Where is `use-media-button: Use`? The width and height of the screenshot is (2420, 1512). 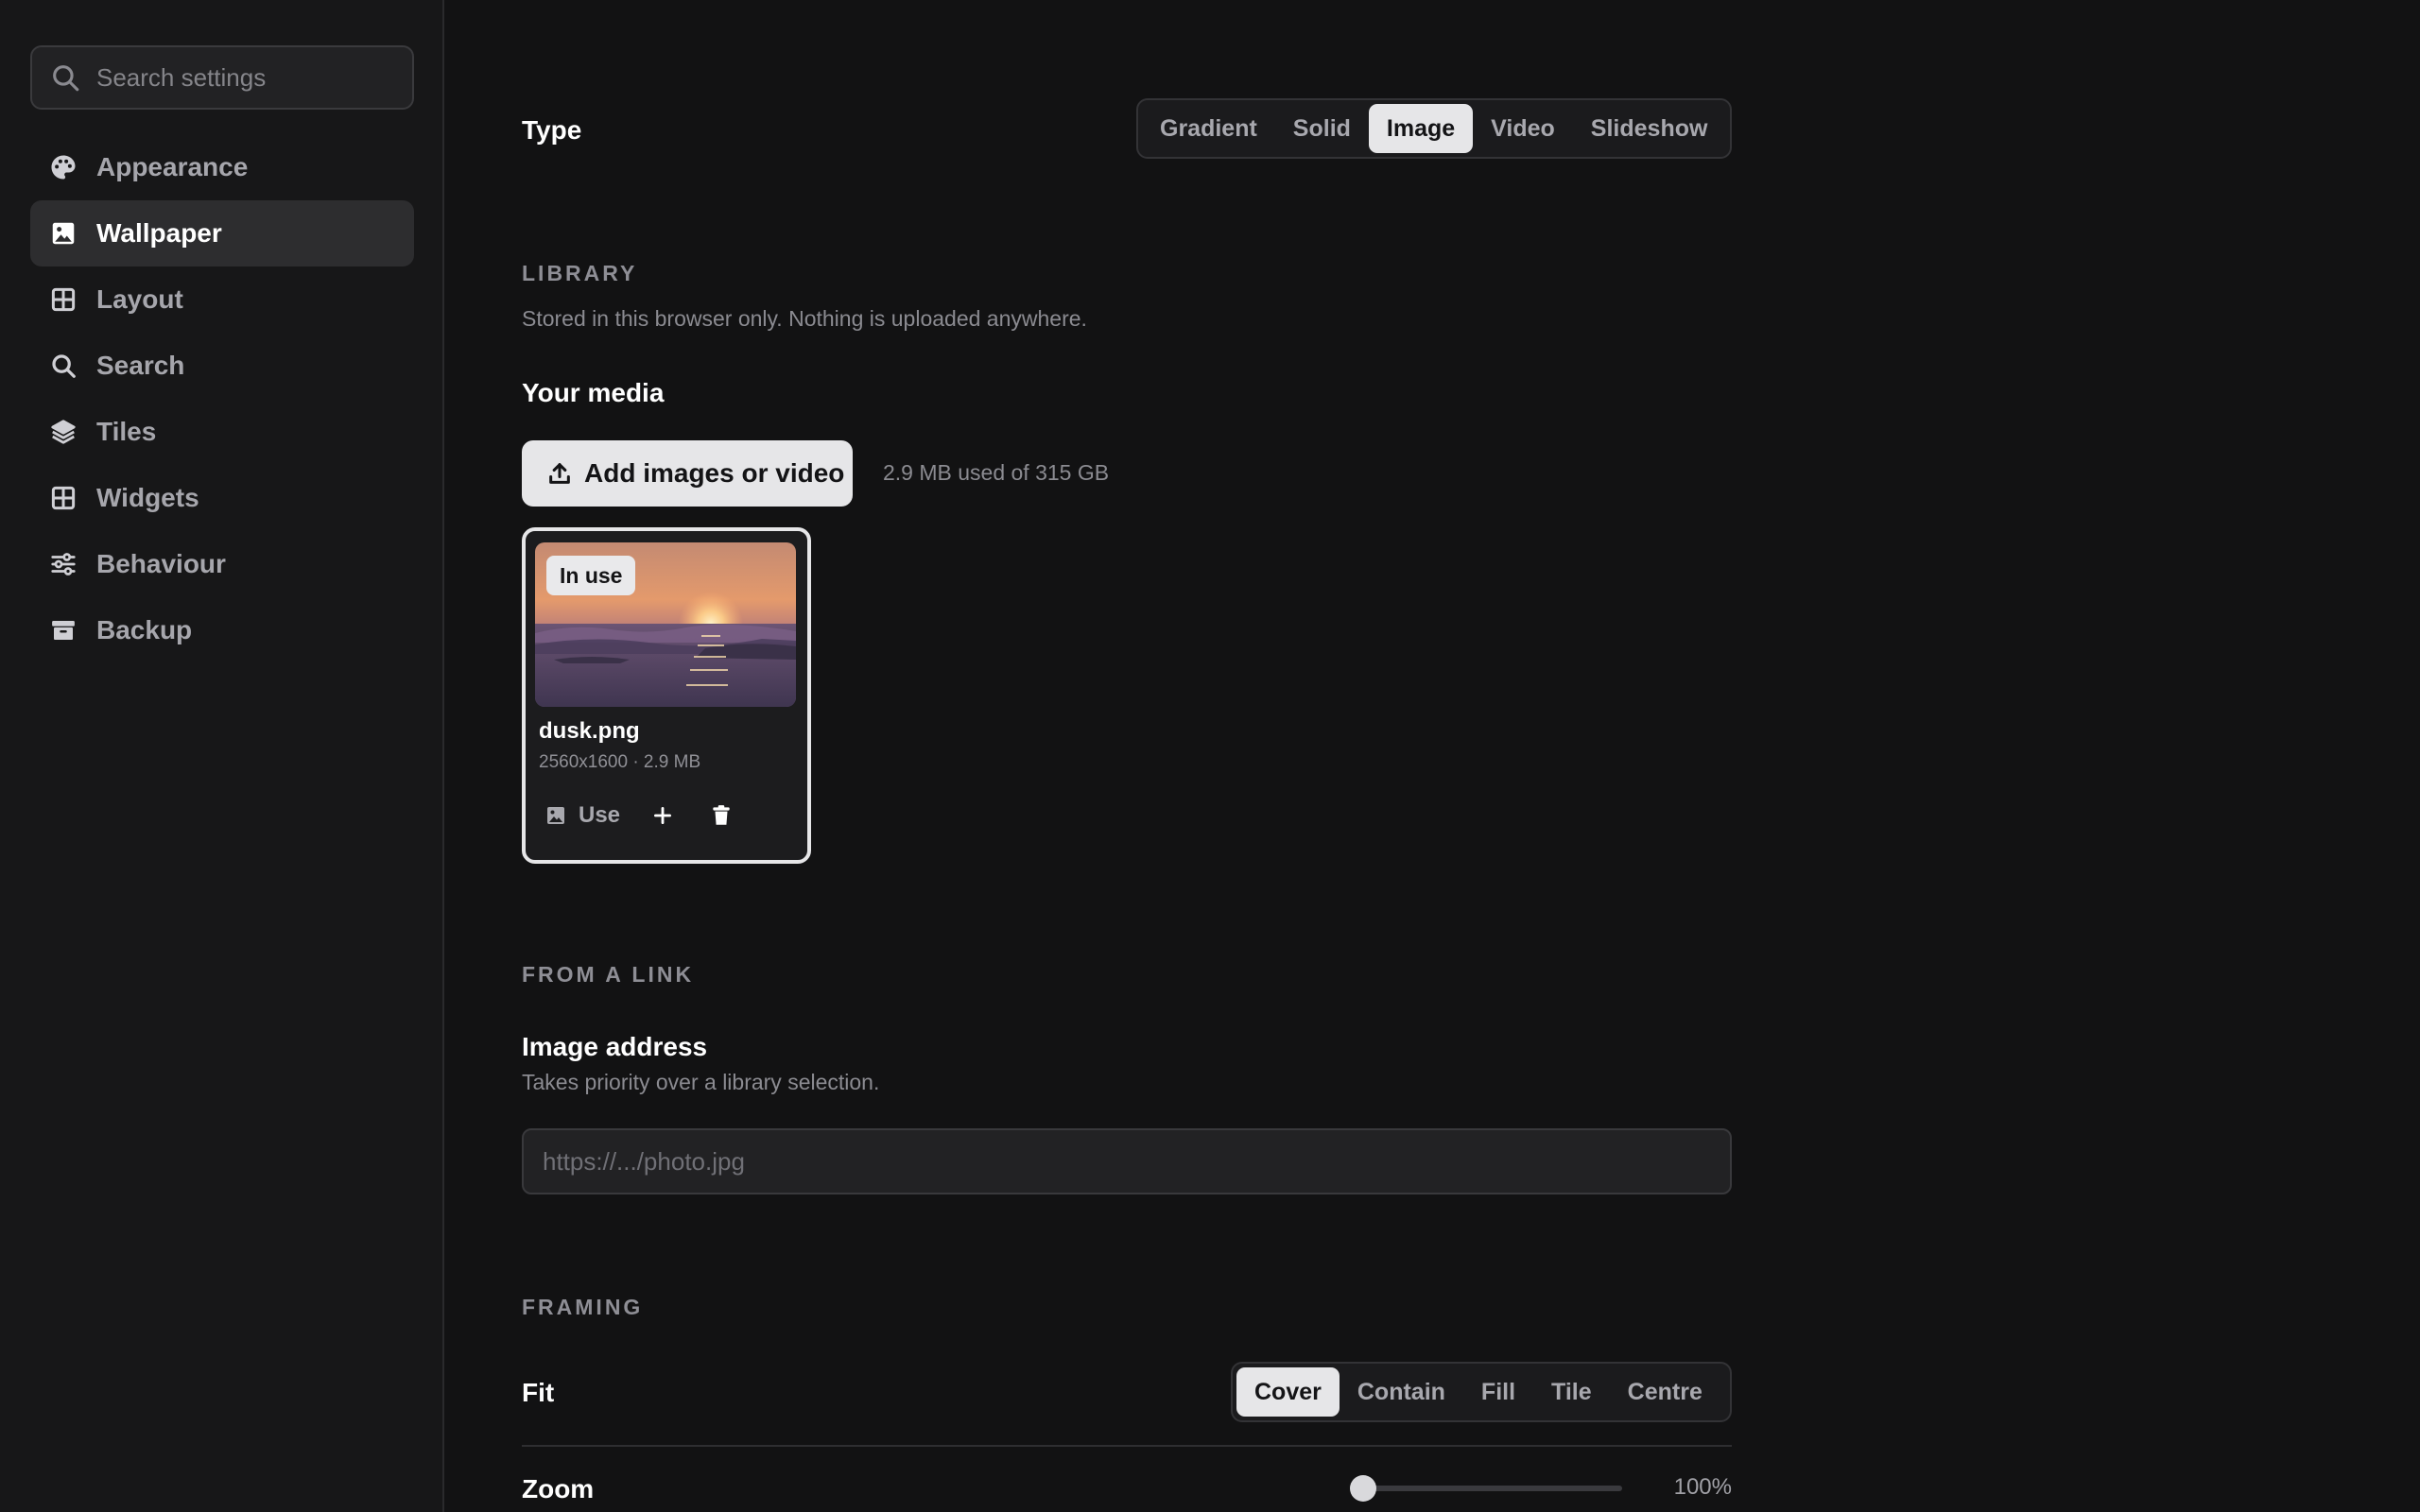 use-media-button: Use is located at coordinates (582, 815).